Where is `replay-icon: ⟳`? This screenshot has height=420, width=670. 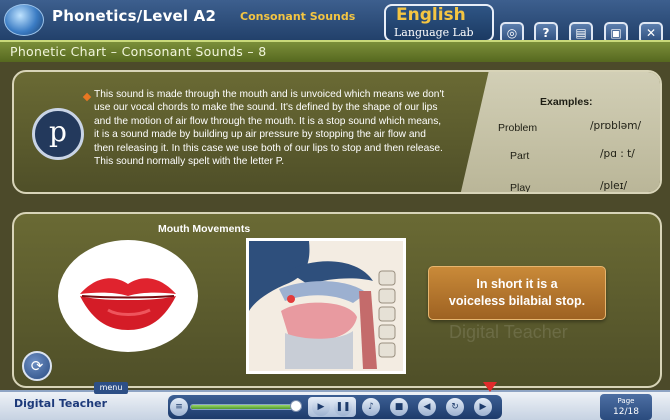 replay-icon: ⟳ is located at coordinates (37, 366).